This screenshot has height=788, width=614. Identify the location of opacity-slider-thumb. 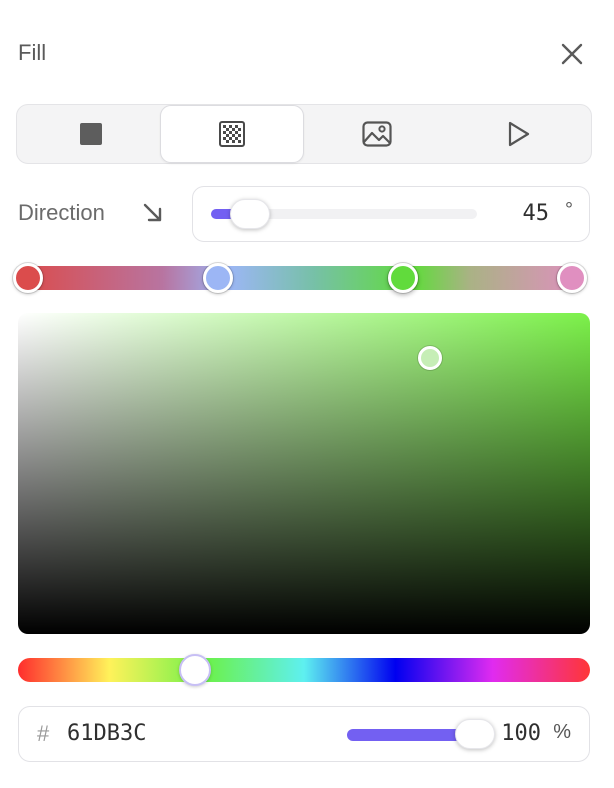
(475, 734).